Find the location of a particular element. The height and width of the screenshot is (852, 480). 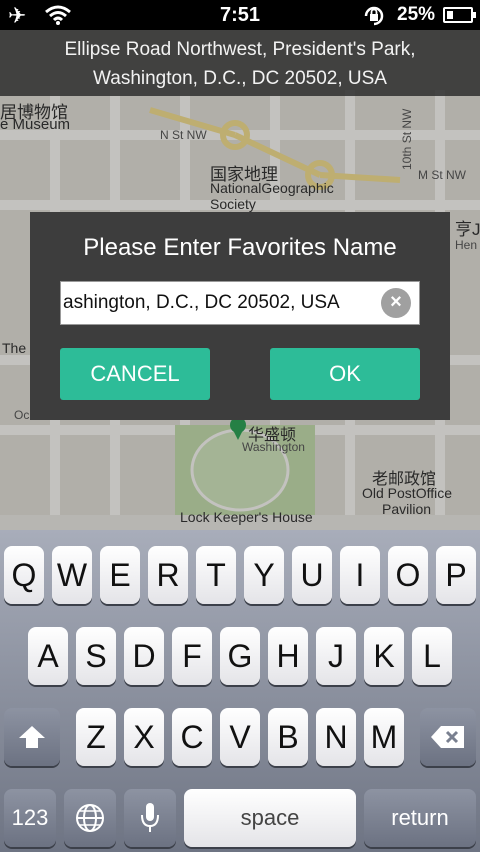

microphone-icon is located at coordinates (150, 817).